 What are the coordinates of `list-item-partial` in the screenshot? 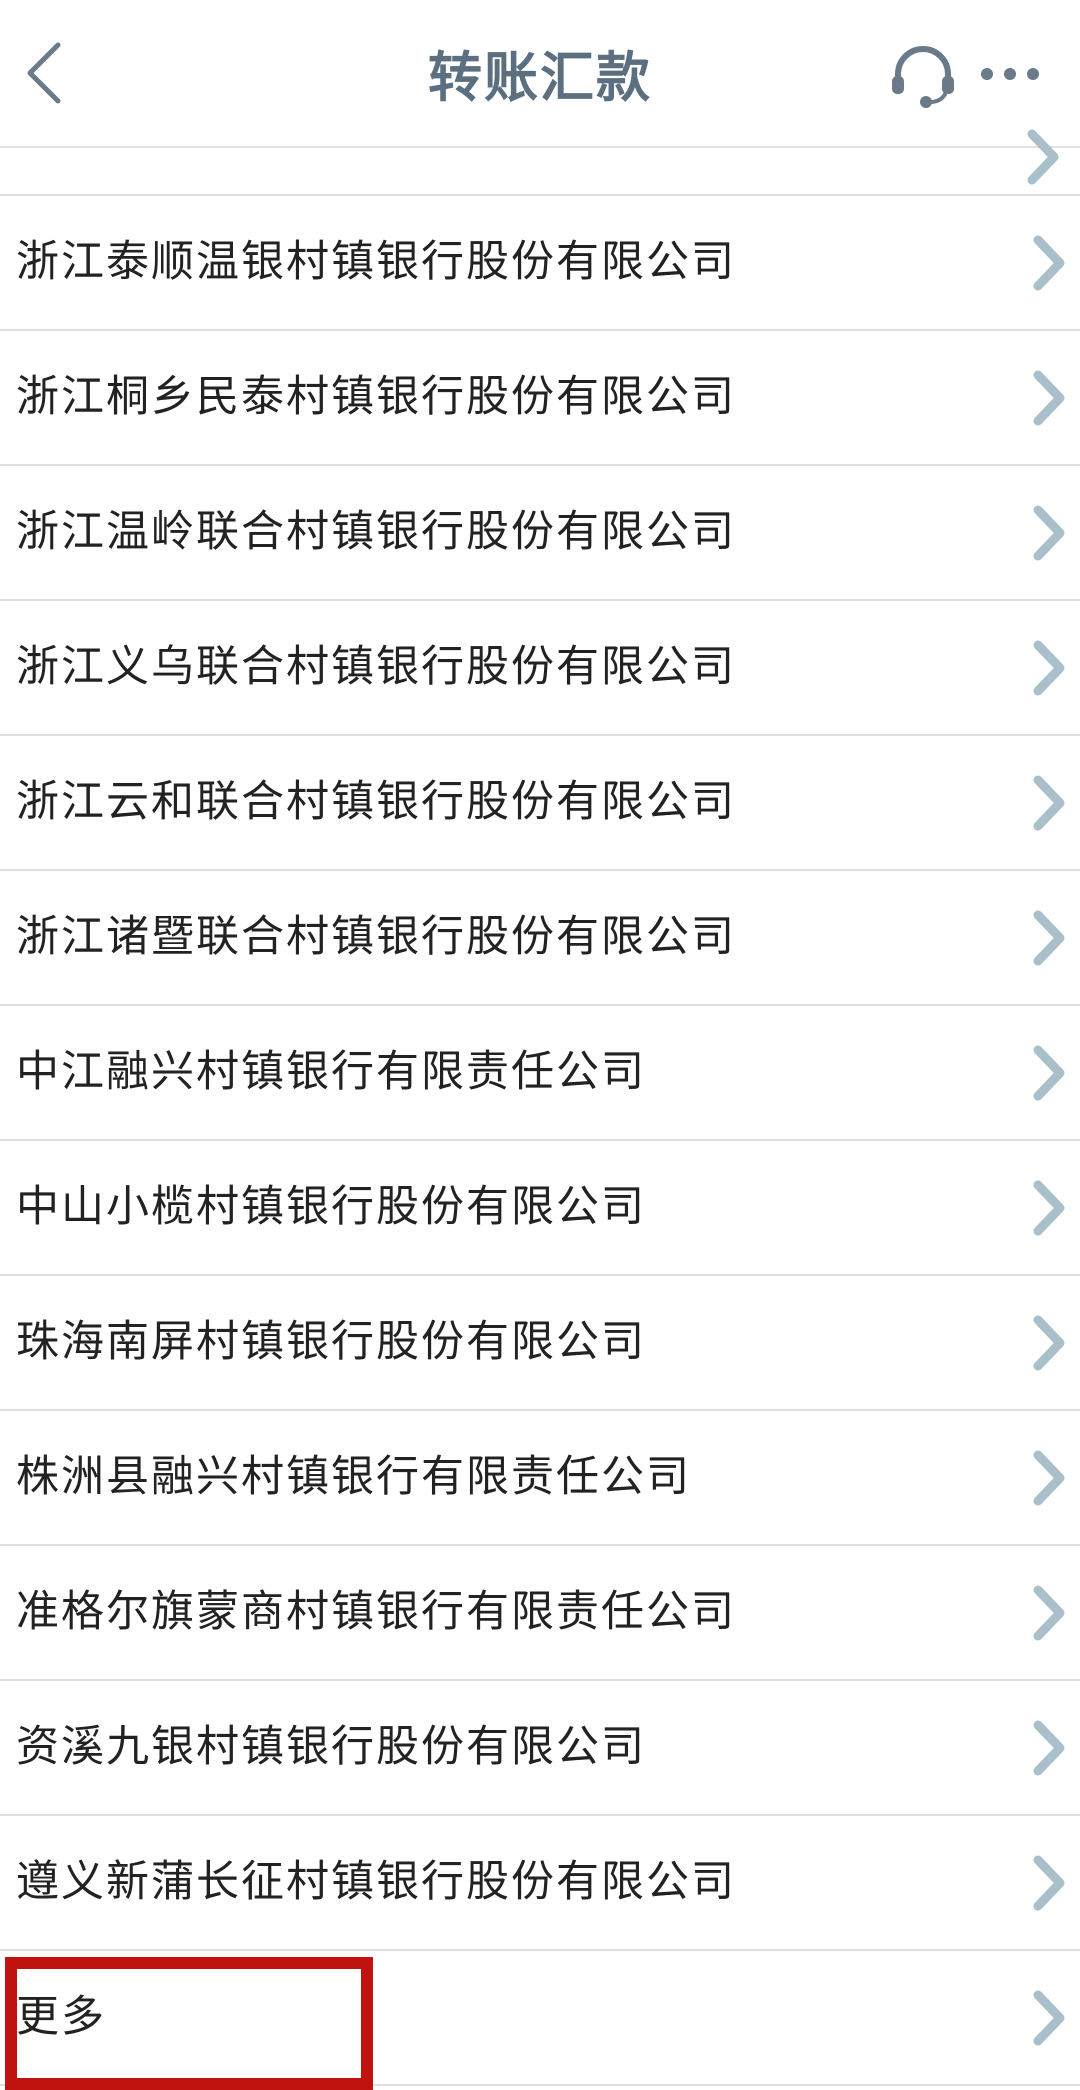 It's located at (540, 162).